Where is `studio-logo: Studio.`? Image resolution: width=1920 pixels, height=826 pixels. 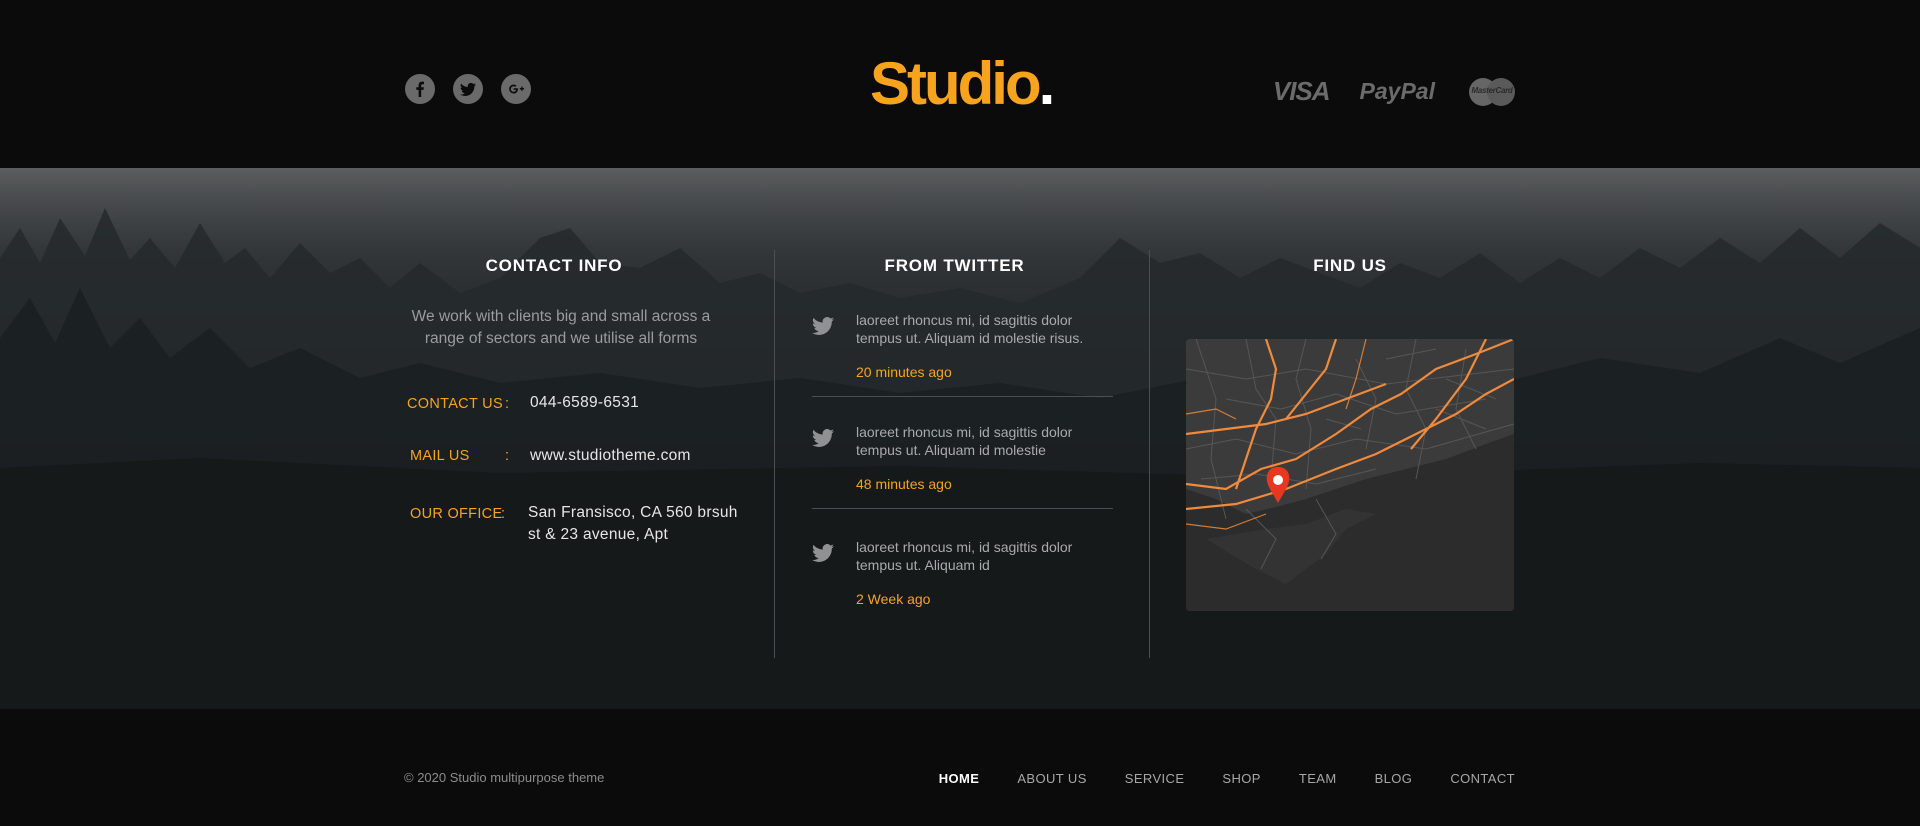 studio-logo: Studio. is located at coordinates (963, 83).